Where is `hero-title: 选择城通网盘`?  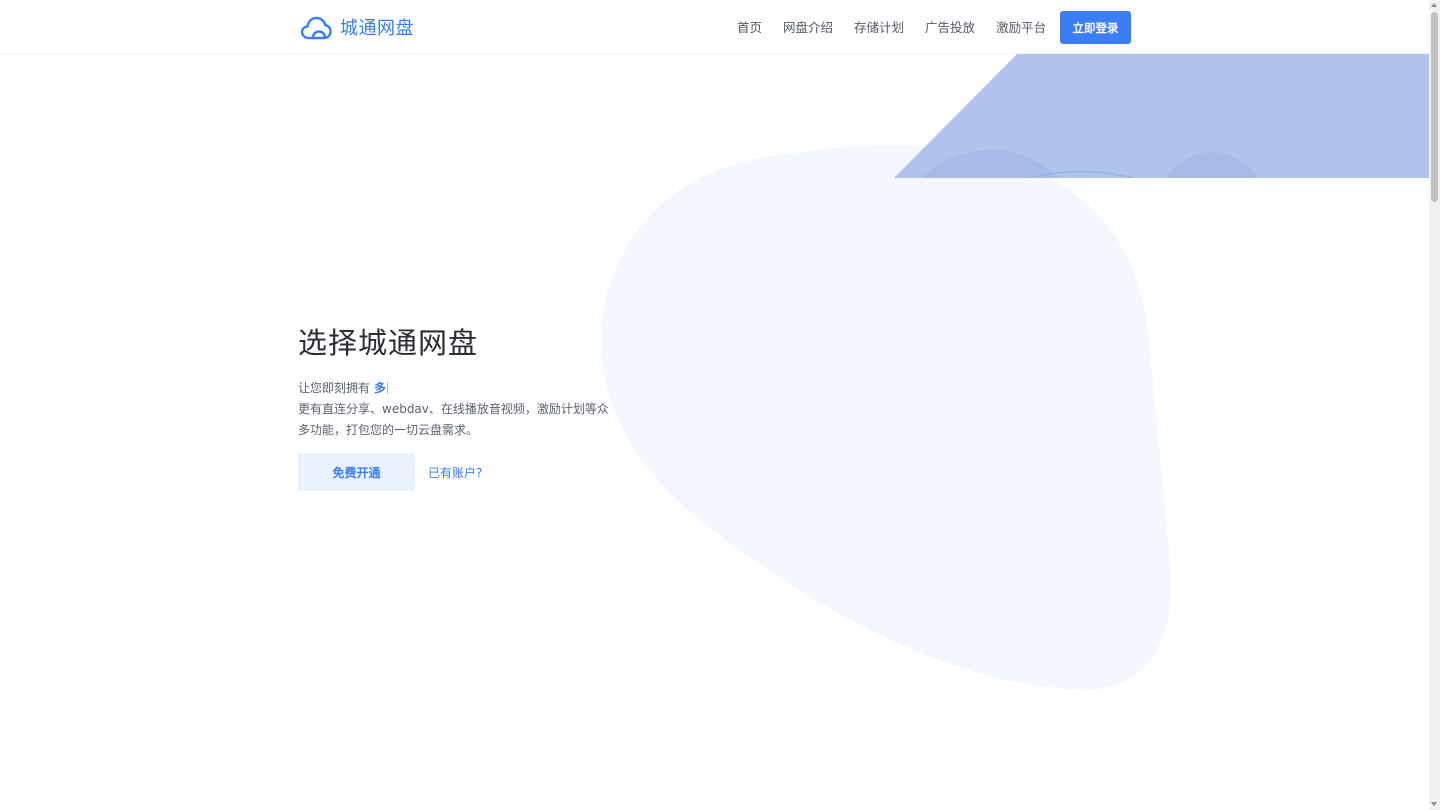
hero-title: 选择城通网盘 is located at coordinates (388, 343).